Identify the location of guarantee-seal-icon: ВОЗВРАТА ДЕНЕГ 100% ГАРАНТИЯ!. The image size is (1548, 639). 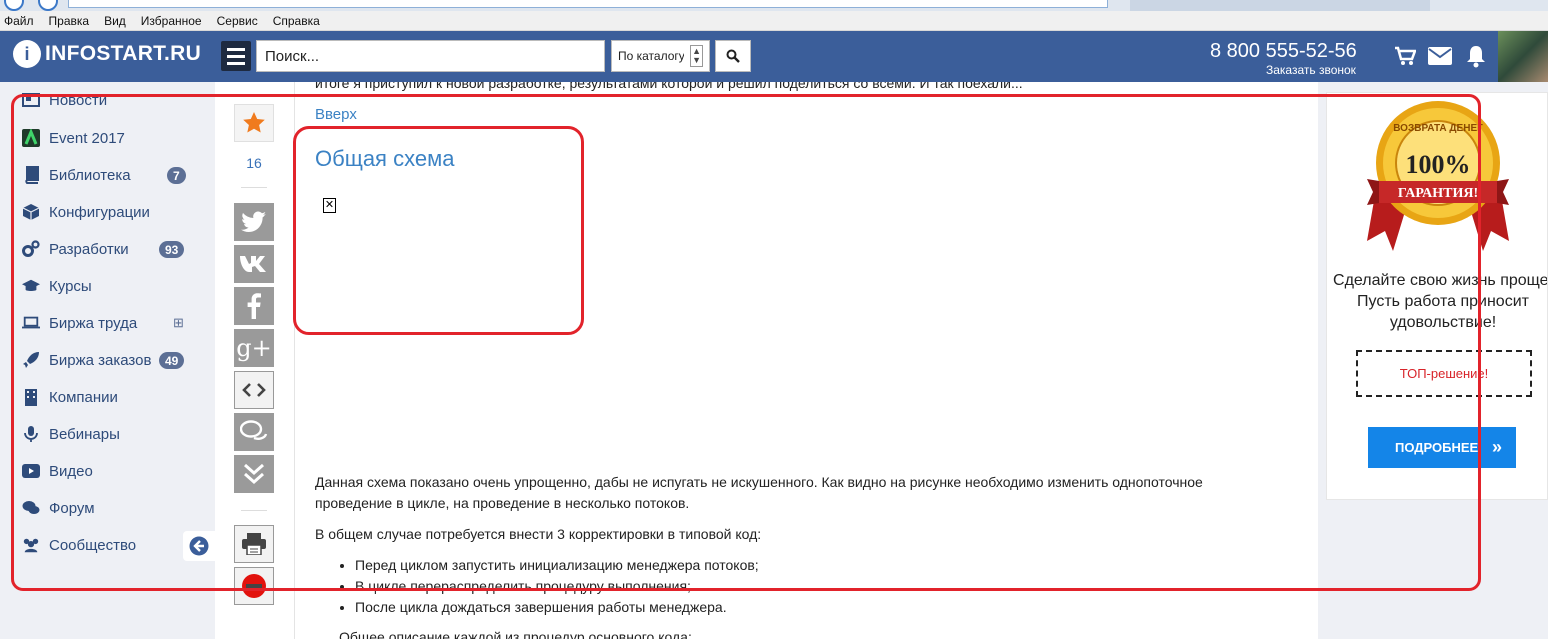
(1438, 176).